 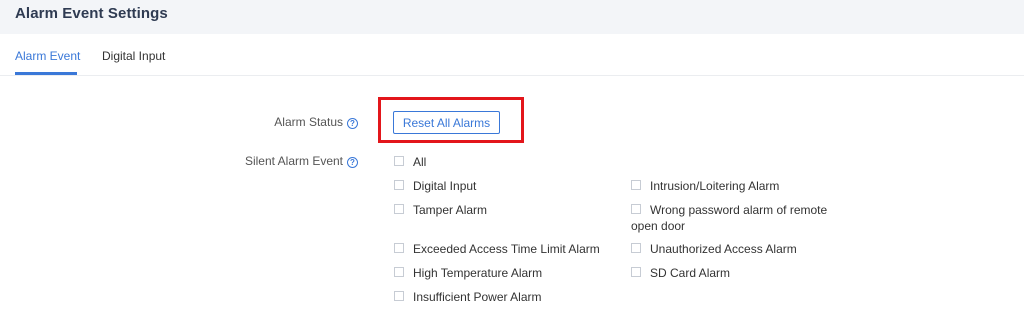 What do you see at coordinates (47, 56) in the screenshot?
I see `tab-alarm-event: Alarm Event` at bounding box center [47, 56].